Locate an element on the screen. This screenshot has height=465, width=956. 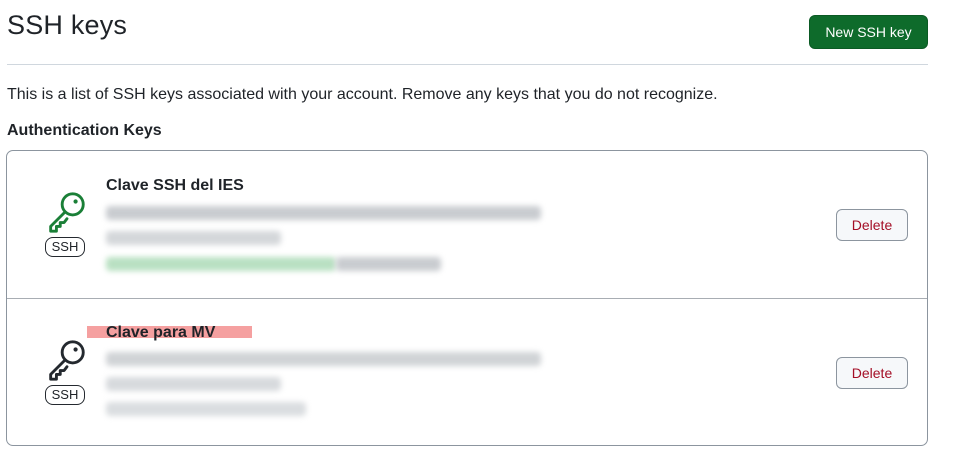
page-header: SSH keys New SSH key is located at coordinates (467, 32).